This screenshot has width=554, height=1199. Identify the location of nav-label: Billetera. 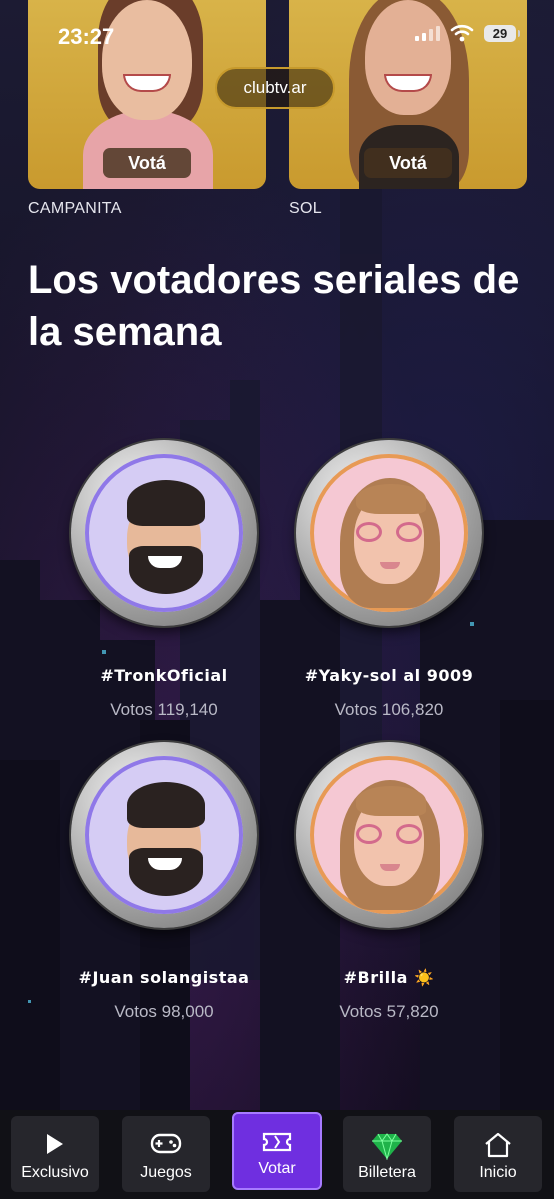
(387, 1172).